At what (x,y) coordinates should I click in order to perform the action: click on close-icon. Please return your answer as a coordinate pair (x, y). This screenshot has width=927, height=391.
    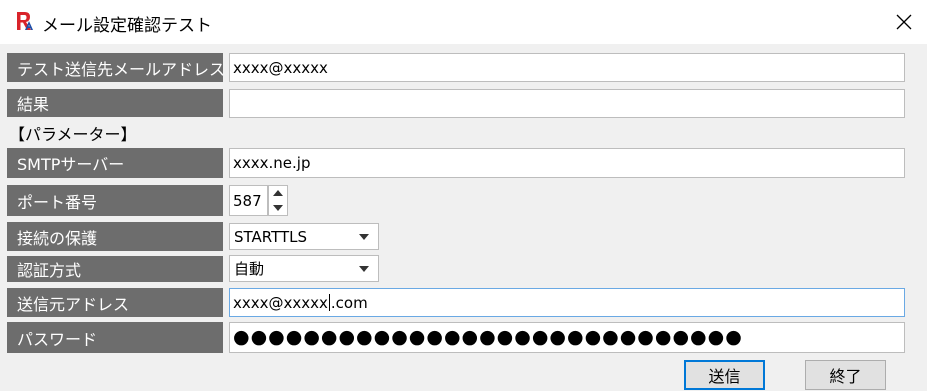
    Looking at the image, I should click on (904, 22).